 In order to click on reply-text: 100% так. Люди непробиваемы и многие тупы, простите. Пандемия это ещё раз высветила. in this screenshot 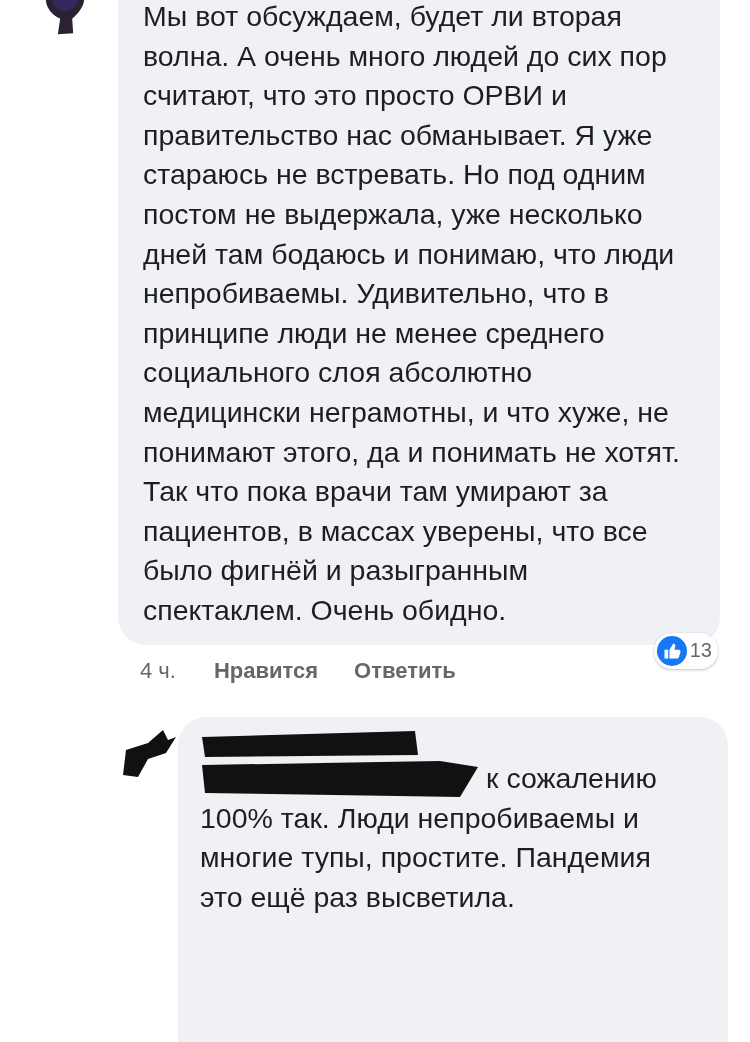, I will do `click(426, 857)`.